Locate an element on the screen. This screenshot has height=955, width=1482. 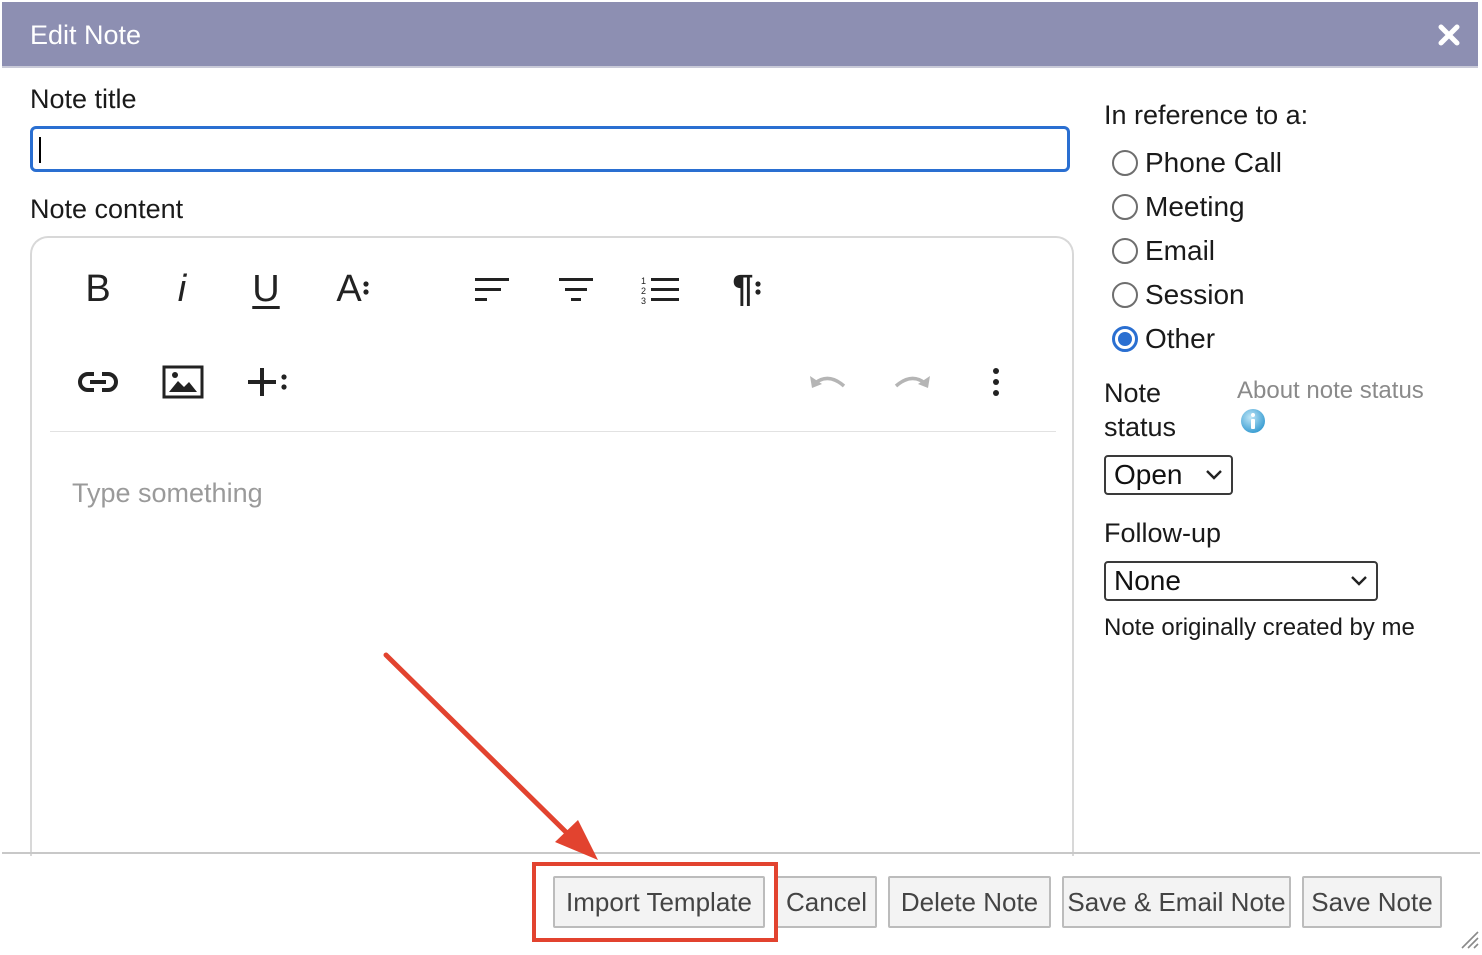
note-title-label: Note title is located at coordinates (83, 99).